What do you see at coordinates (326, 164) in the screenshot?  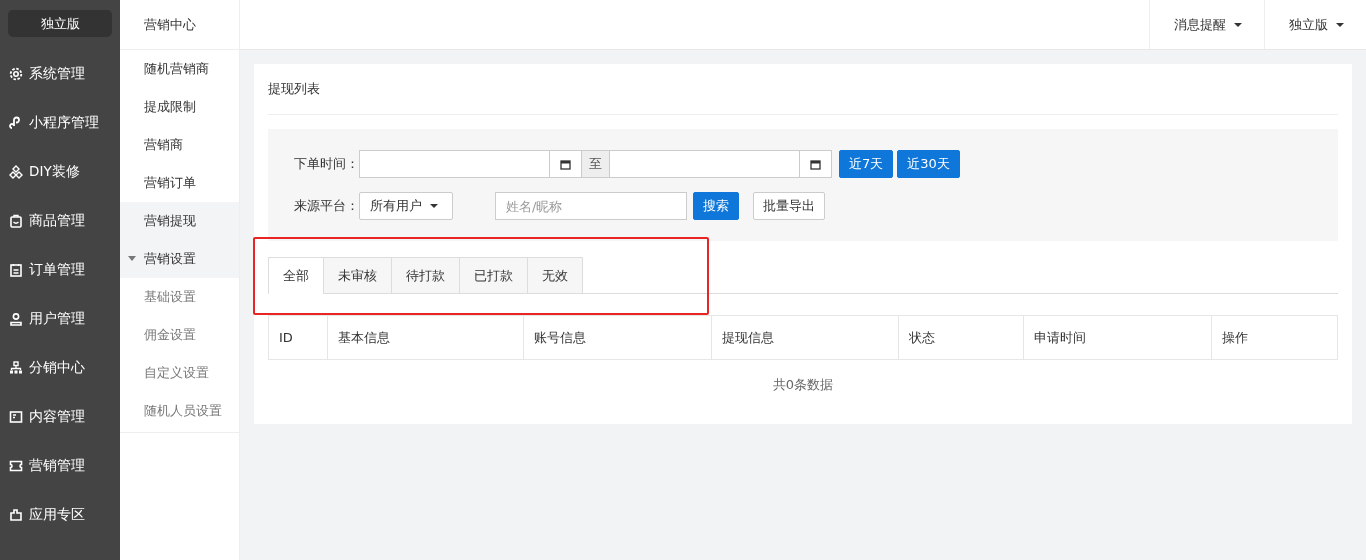 I see `field-label: 下单时间：` at bounding box center [326, 164].